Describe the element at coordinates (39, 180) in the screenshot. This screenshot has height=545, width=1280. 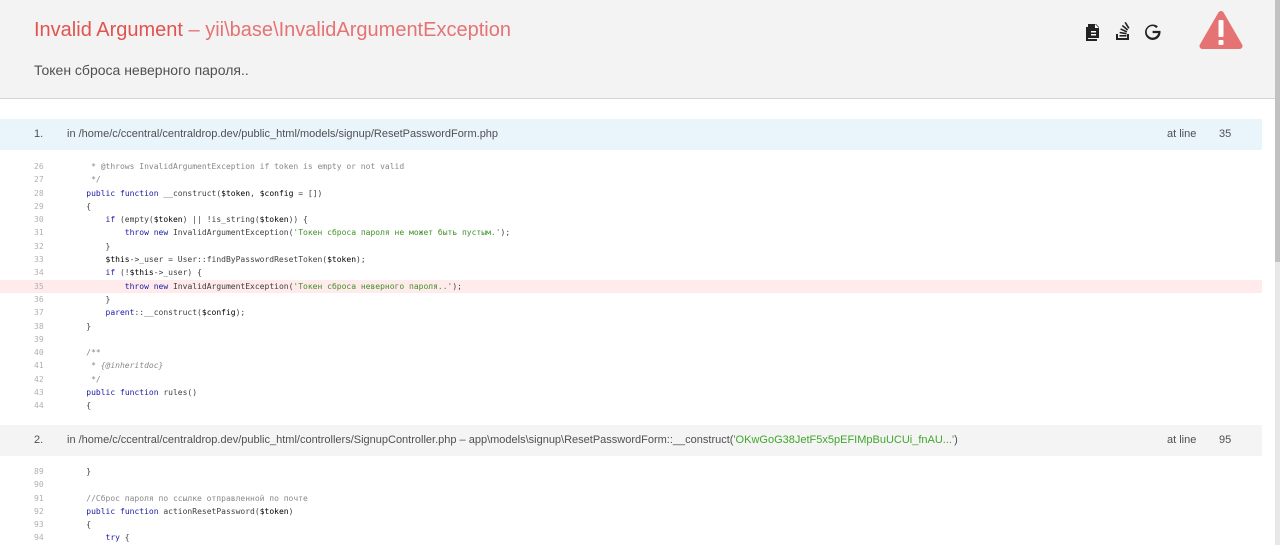
I see `code-line-number: 27` at that location.